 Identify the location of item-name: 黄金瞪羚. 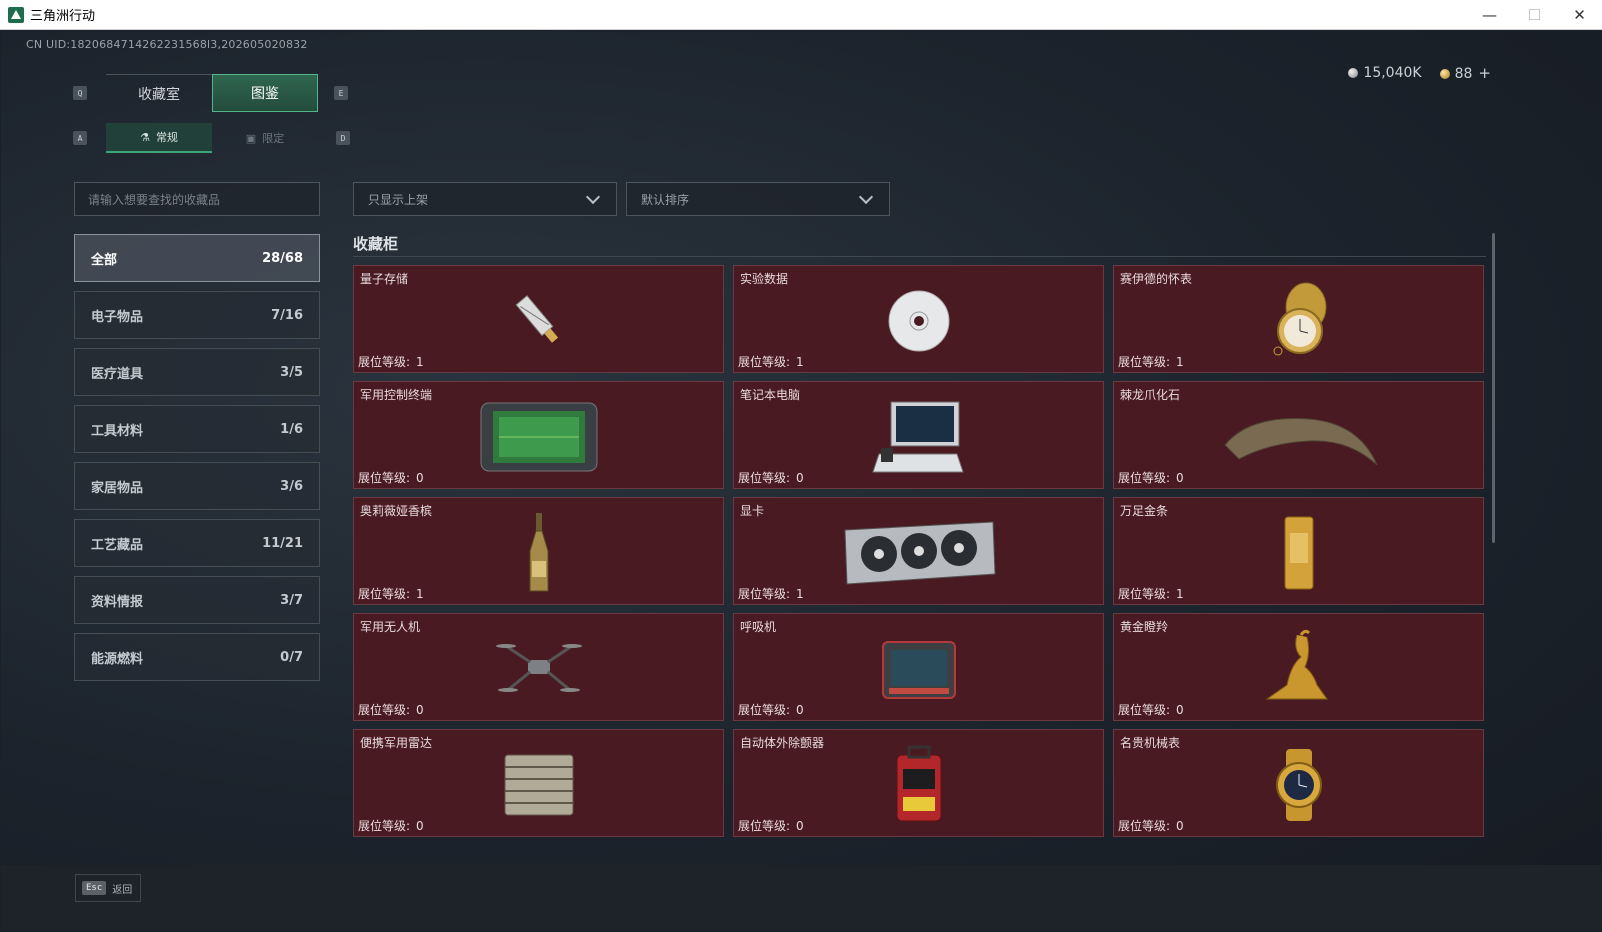
(1144, 627).